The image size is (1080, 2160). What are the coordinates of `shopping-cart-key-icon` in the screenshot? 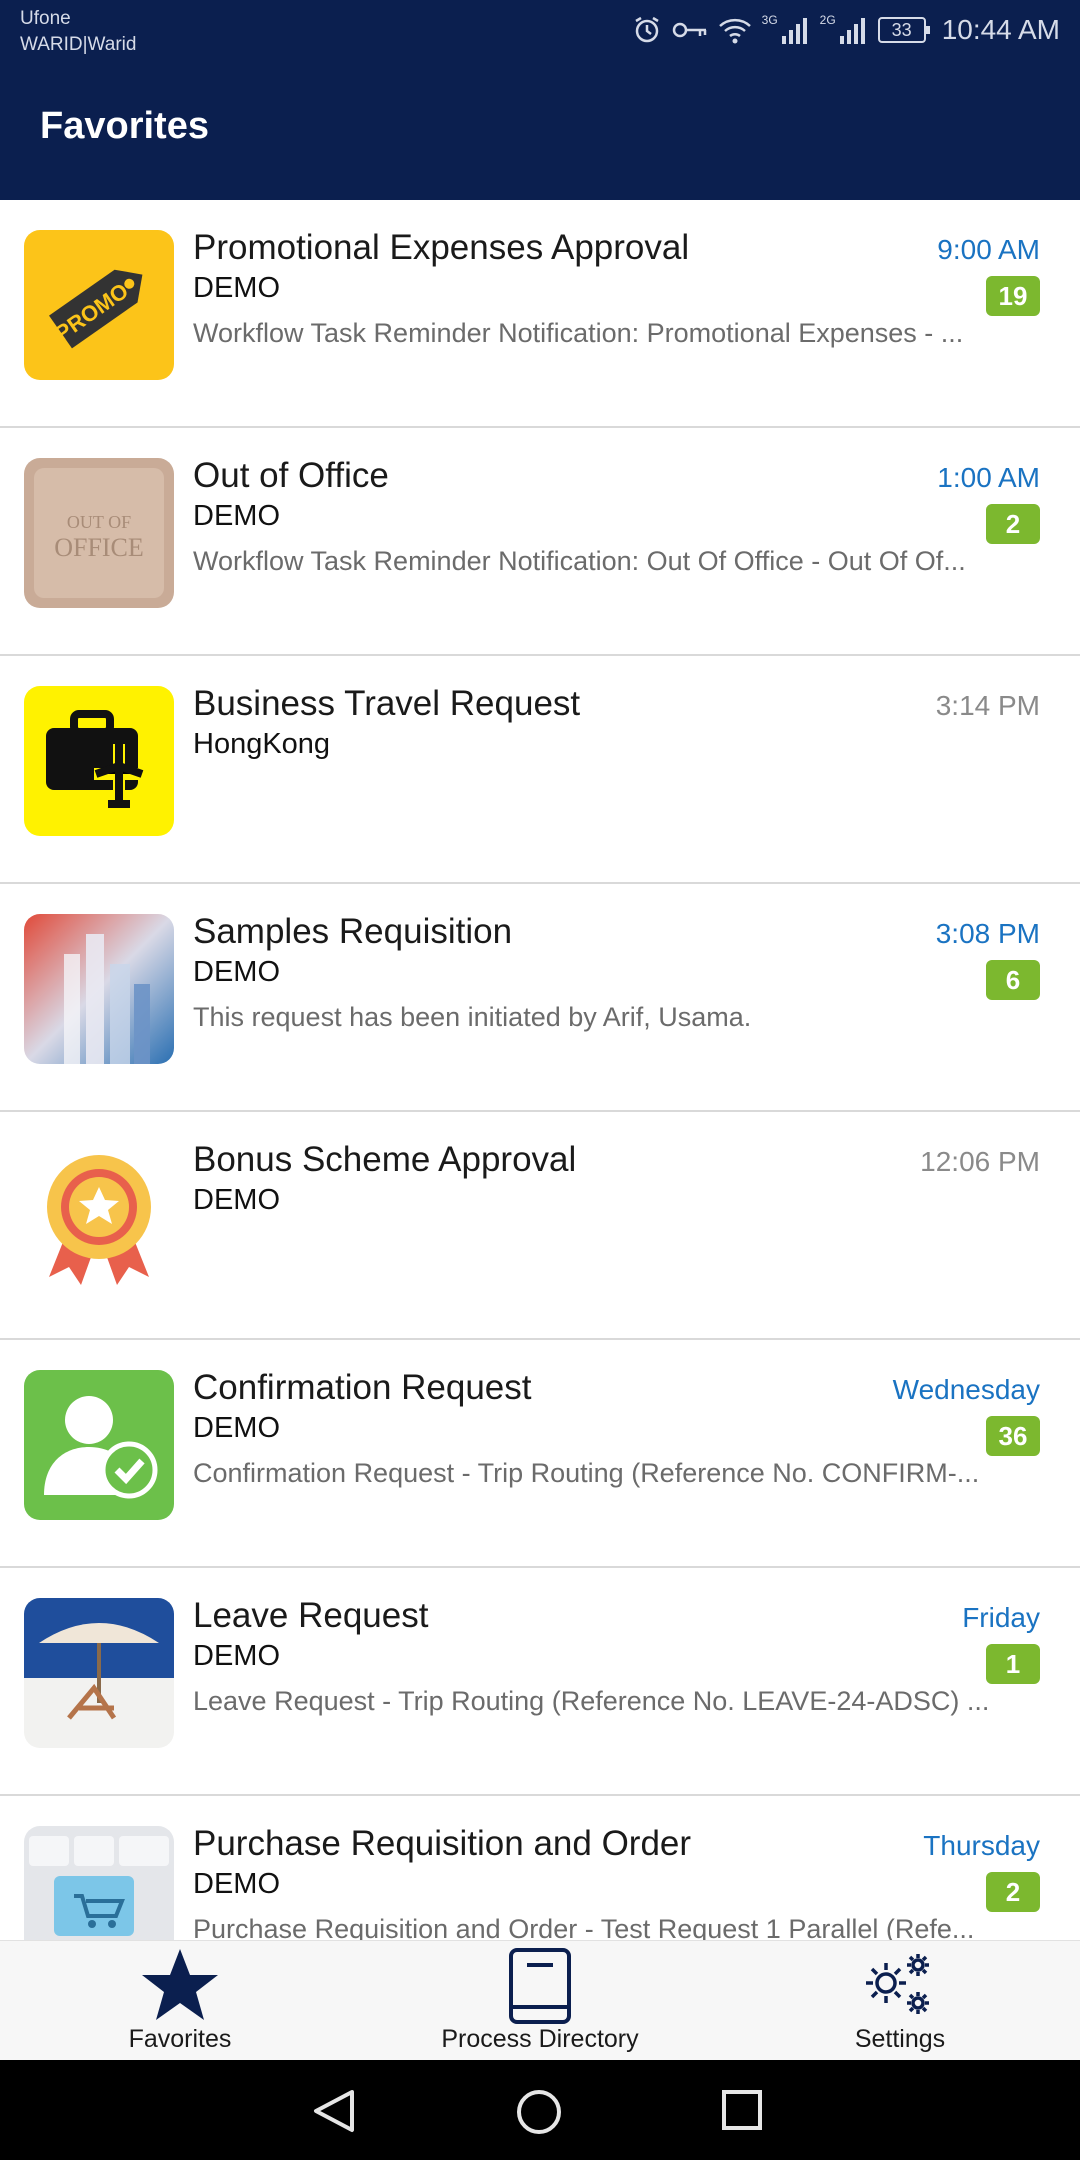 It's located at (99, 1883).